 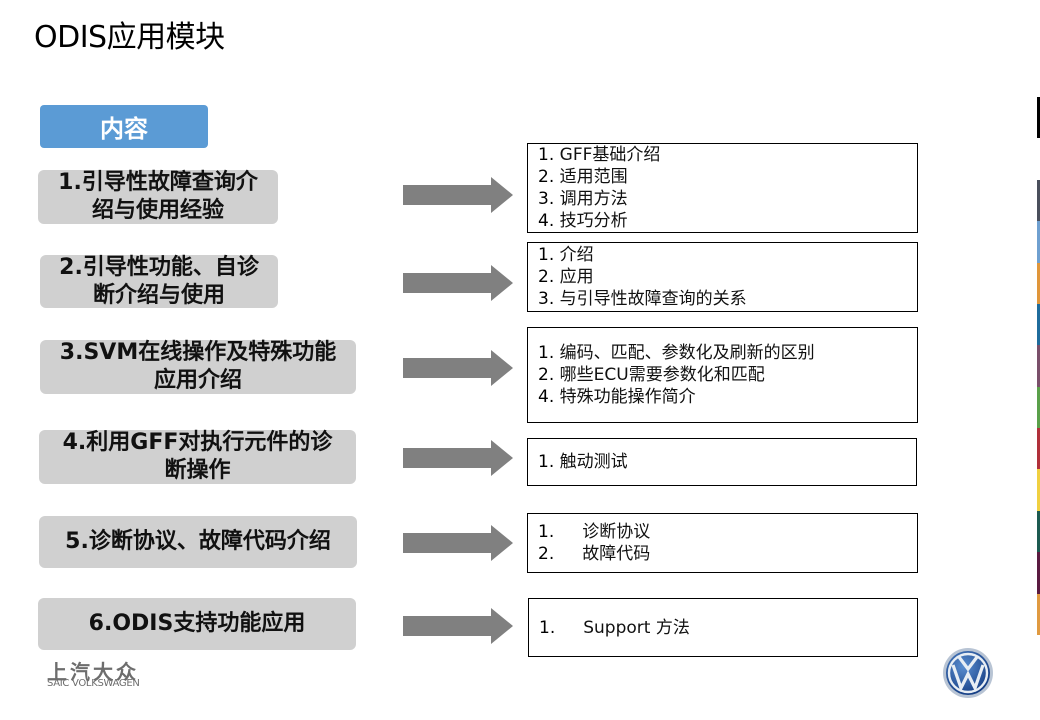 What do you see at coordinates (158, 197) in the screenshot?
I see `topic-1: 1.引导性故障查询介 绍与使用经验` at bounding box center [158, 197].